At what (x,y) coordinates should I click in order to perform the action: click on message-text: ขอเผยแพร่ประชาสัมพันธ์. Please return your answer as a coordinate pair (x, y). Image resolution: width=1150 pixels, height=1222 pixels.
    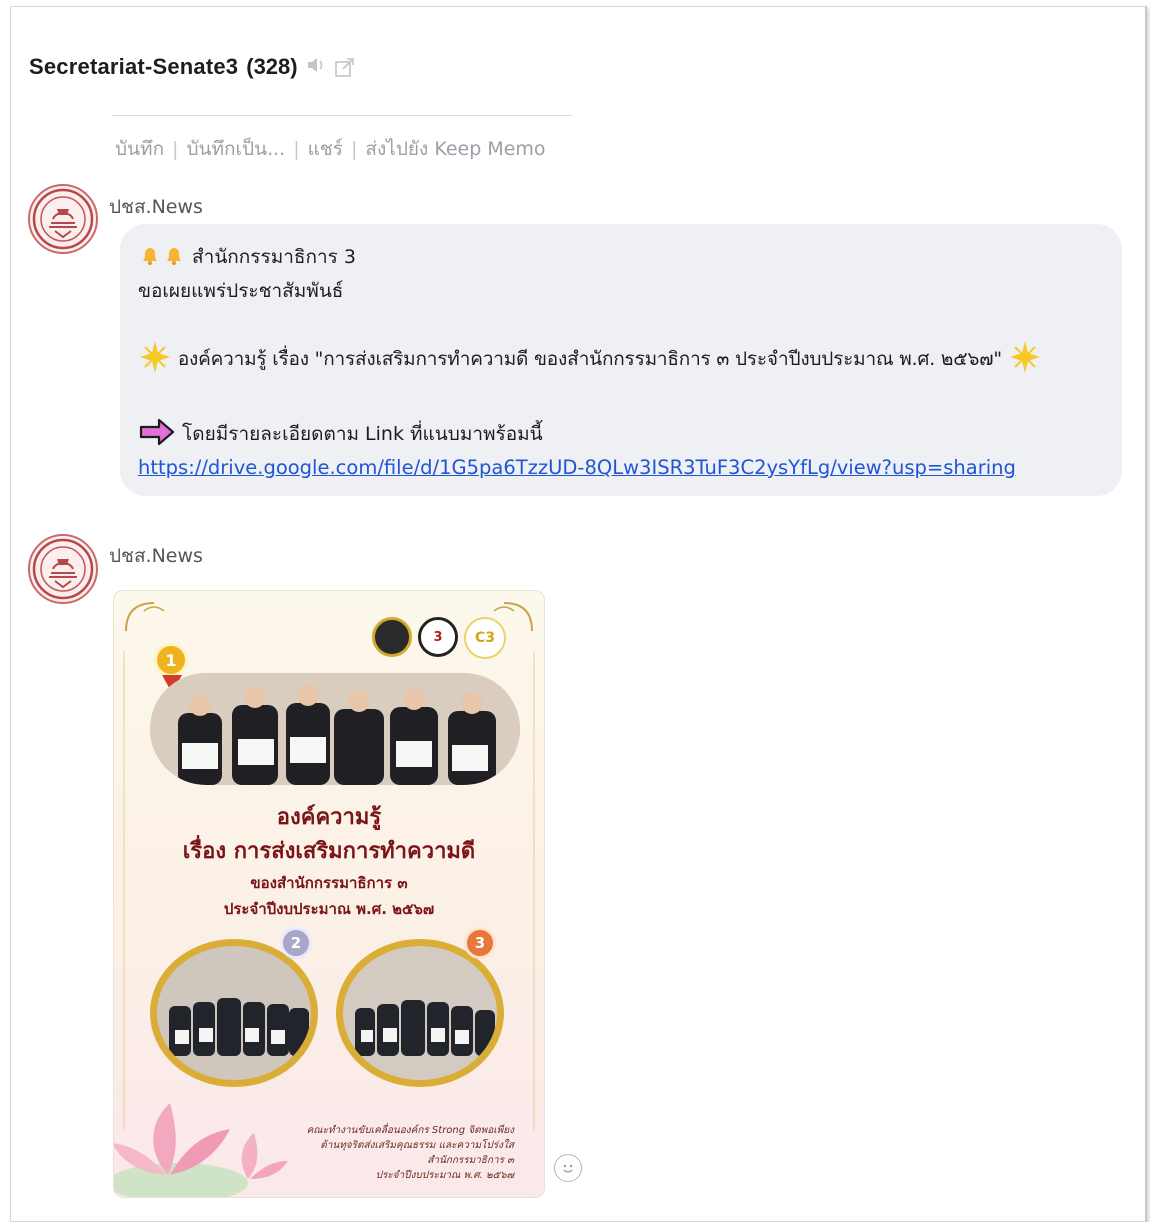
    Looking at the image, I should click on (241, 291).